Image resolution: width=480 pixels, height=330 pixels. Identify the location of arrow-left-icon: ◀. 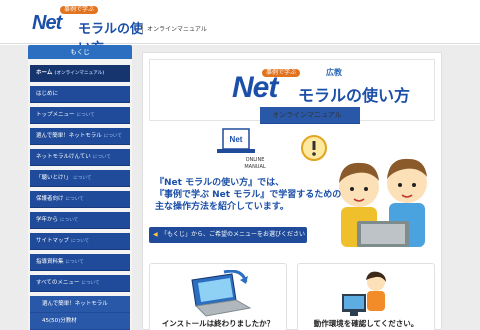
(155, 234).